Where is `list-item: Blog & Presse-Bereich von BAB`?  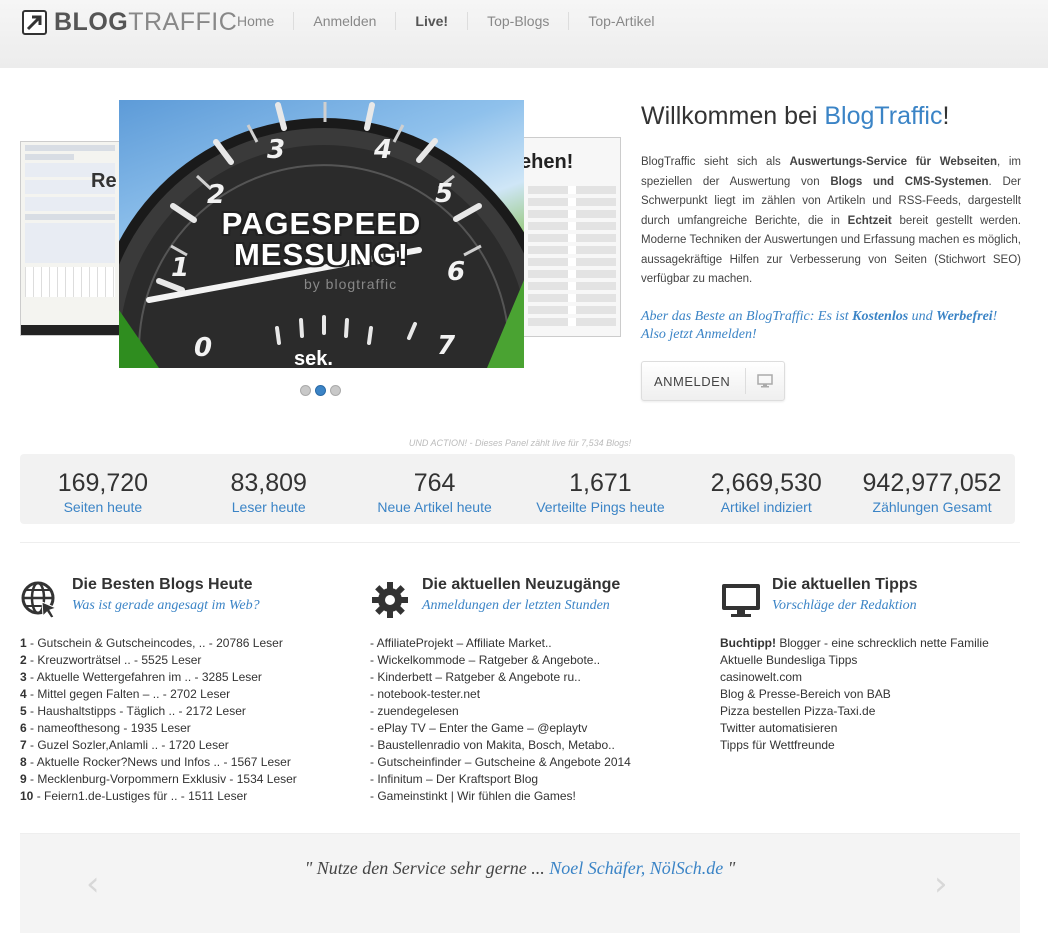
list-item: Blog & Presse-Bereich von BAB is located at coordinates (880, 694).